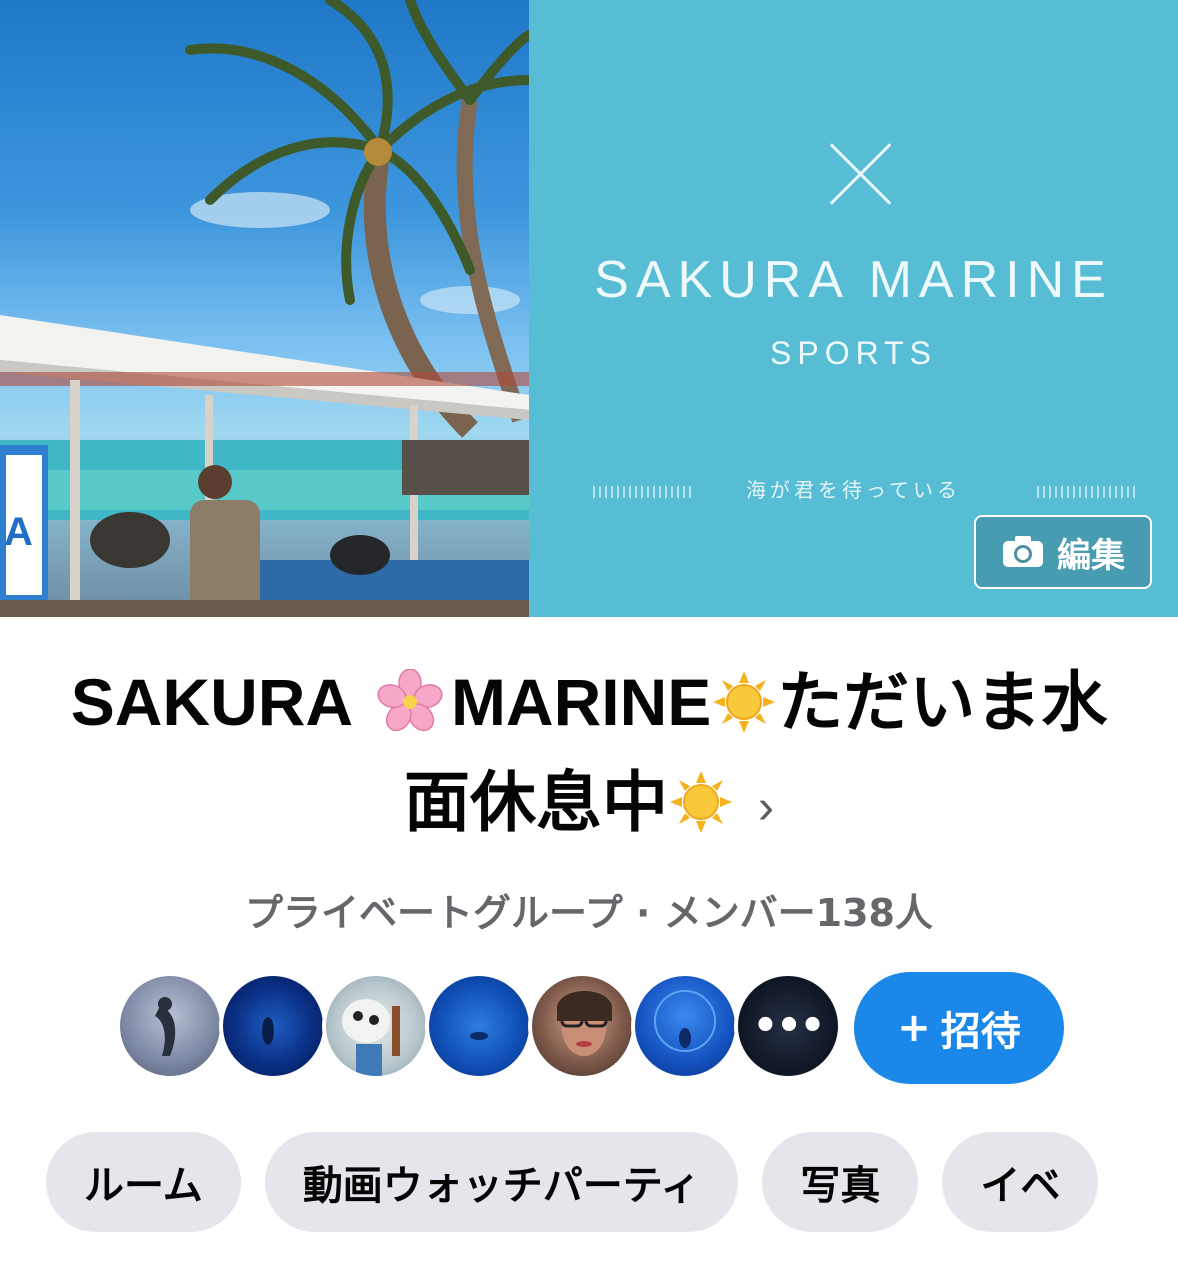  I want to click on group-tabs: ルーム 動画ウォッチパーティ 写真 イベ, so click(572, 1182).